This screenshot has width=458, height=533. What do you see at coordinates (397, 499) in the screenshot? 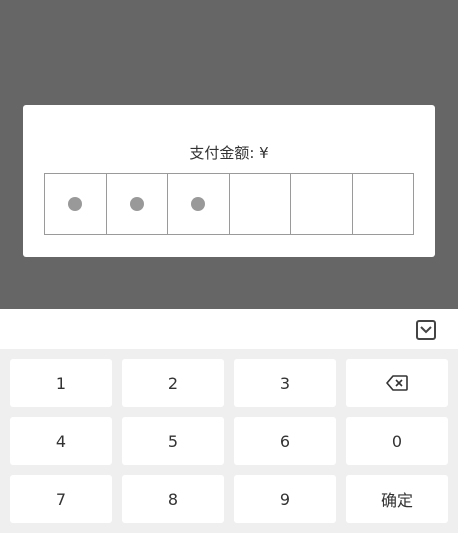
I see `confirm-button: 确定` at bounding box center [397, 499].